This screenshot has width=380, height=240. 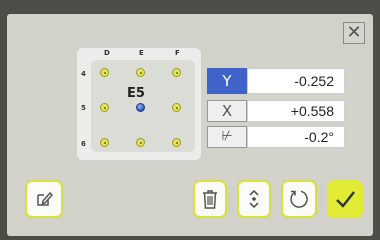 I want to click on y-value: -0.252, so click(x=296, y=81).